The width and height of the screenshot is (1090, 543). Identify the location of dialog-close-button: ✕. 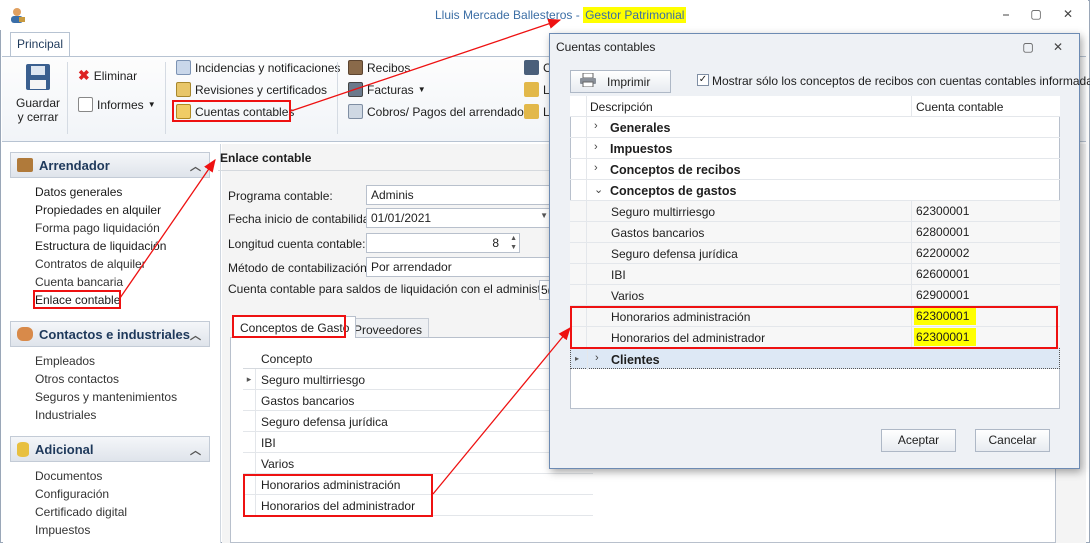
(1058, 47).